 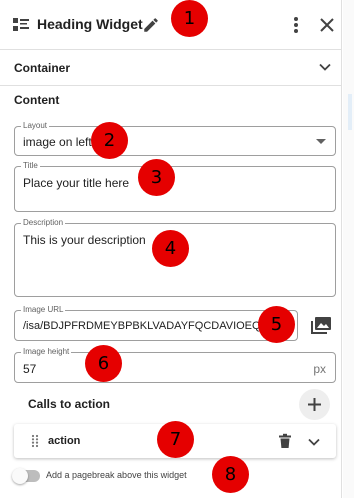 What do you see at coordinates (175, 439) in the screenshot?
I see `annotation-marker: 7` at bounding box center [175, 439].